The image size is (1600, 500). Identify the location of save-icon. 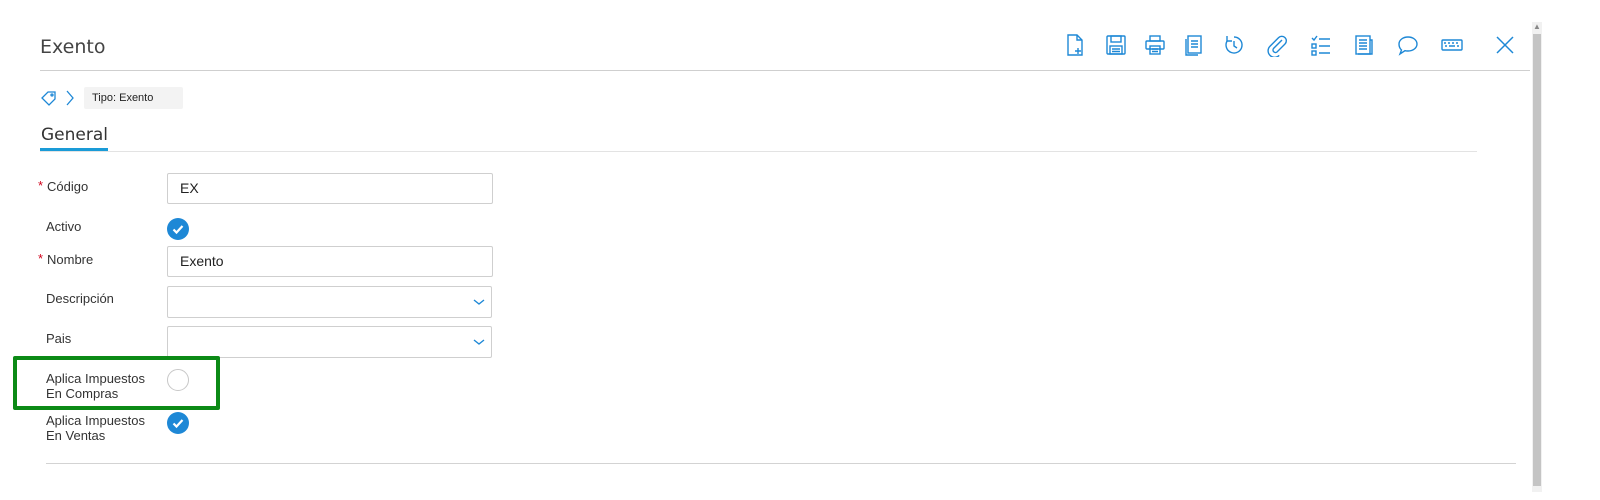
(1116, 45).